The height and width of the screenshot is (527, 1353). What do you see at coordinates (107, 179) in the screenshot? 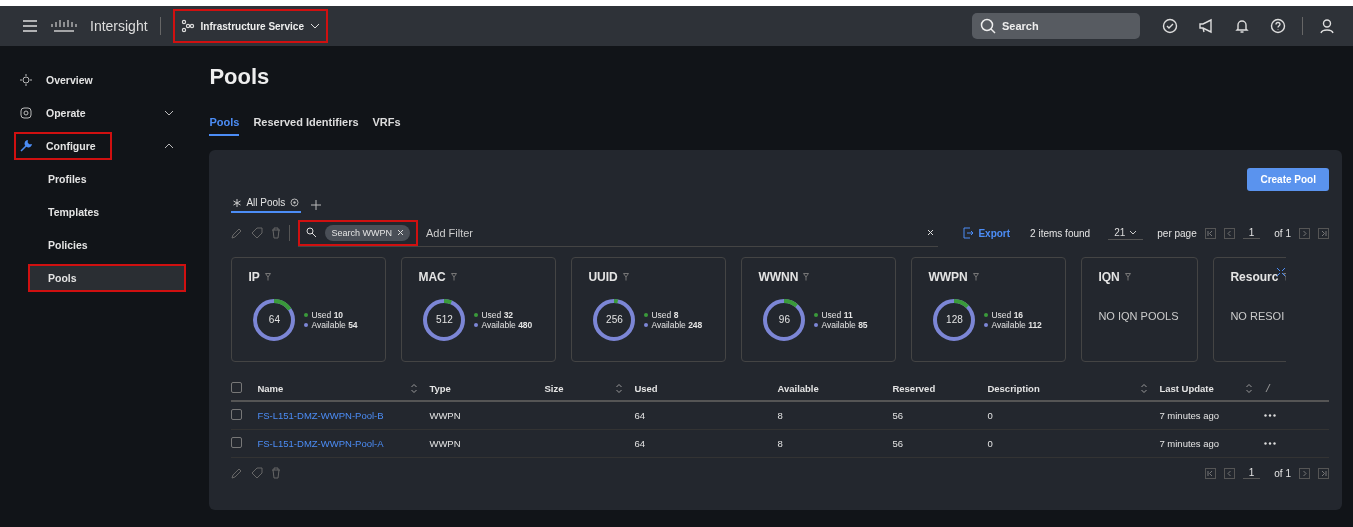
I see `nav-item: Profiles` at bounding box center [107, 179].